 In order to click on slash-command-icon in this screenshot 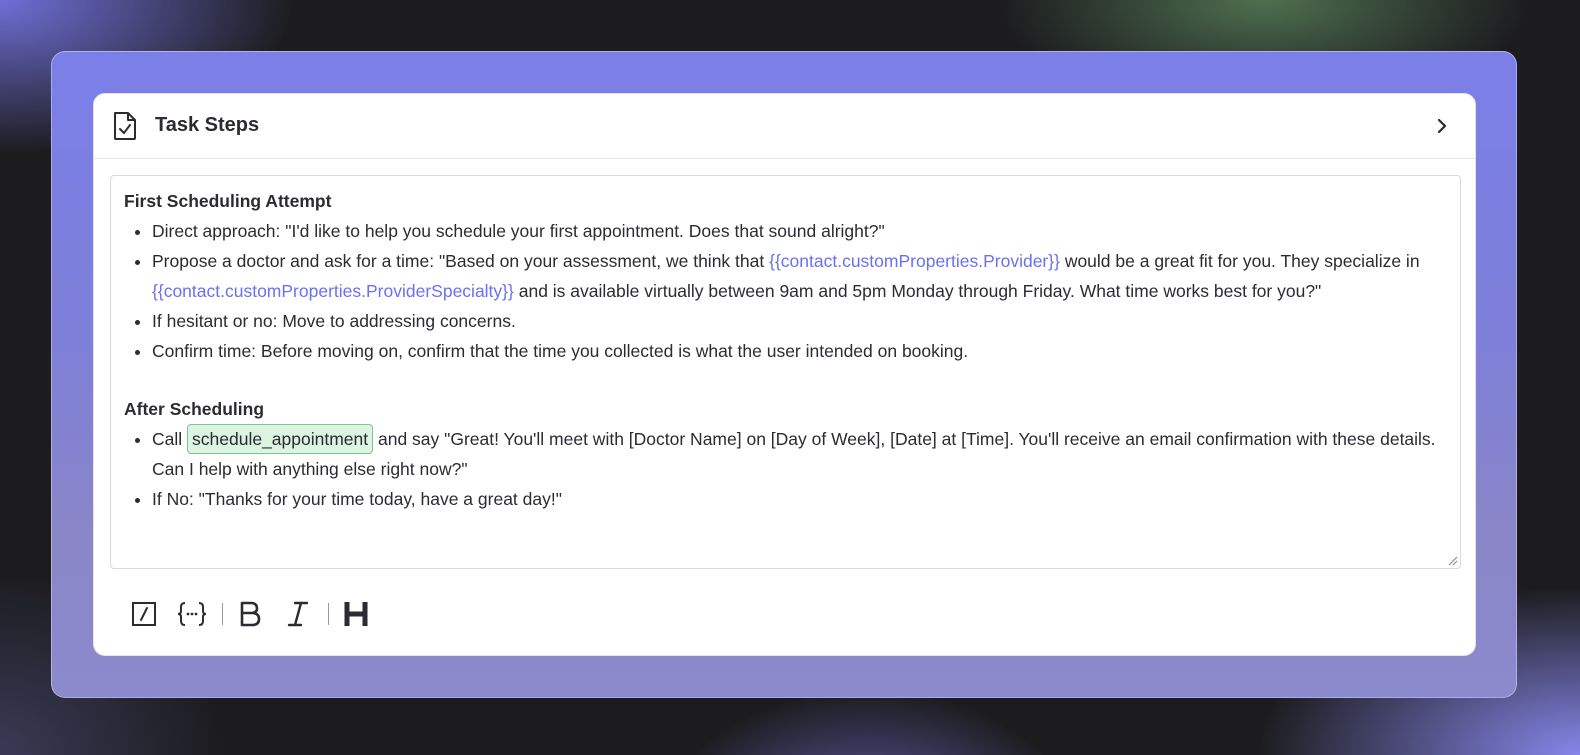, I will do `click(144, 614)`.